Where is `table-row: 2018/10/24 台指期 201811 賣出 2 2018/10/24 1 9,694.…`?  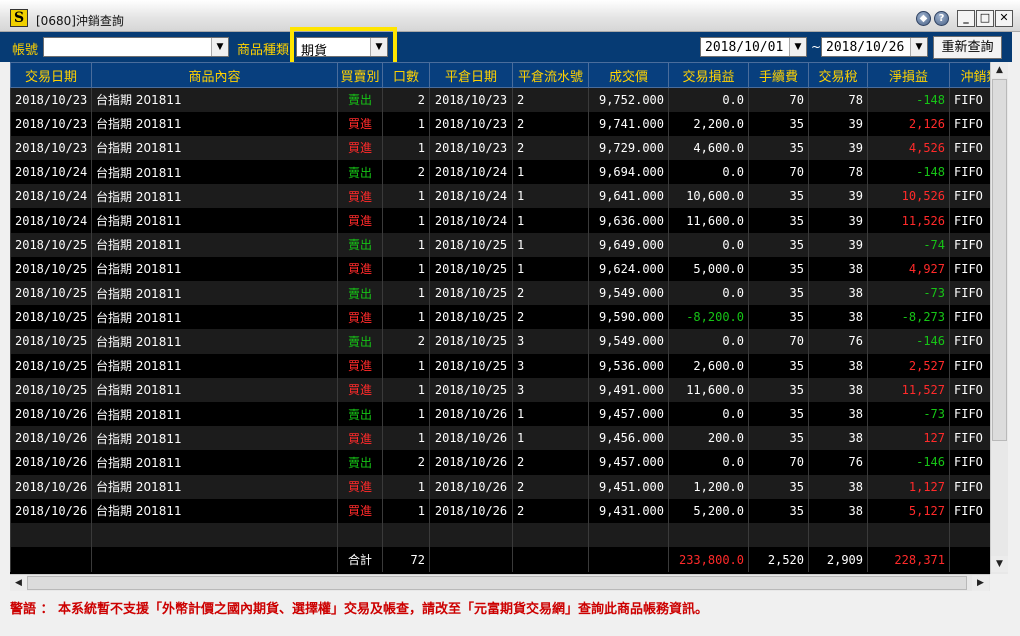 table-row: 2018/10/24 台指期 201811 賣出 2 2018/10/24 1 9,694.… is located at coordinates (500, 172).